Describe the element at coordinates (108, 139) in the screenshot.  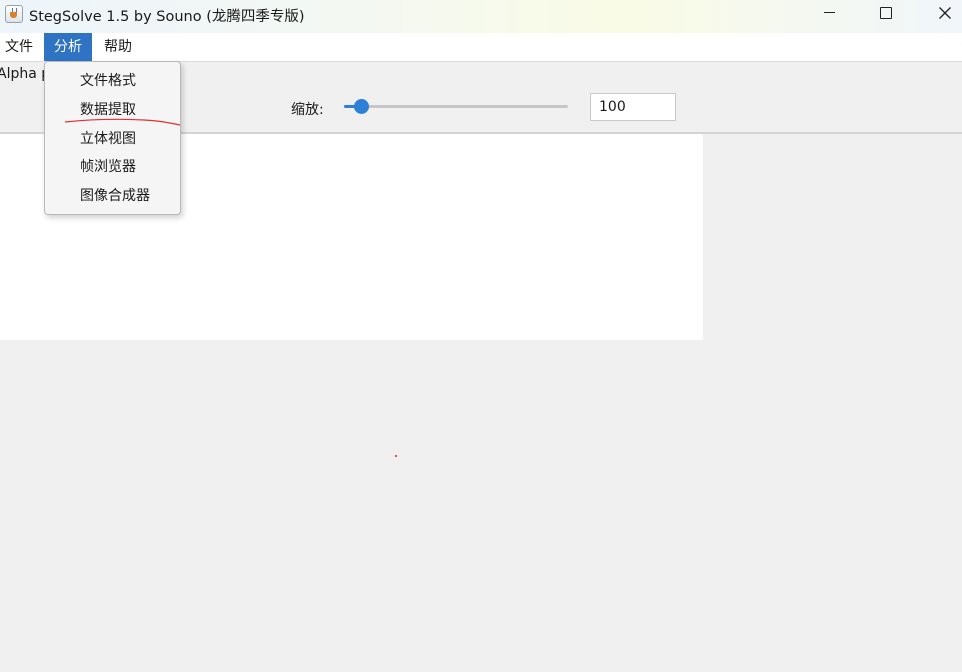
I see `menu-item-stereogram: 立体视图` at that location.